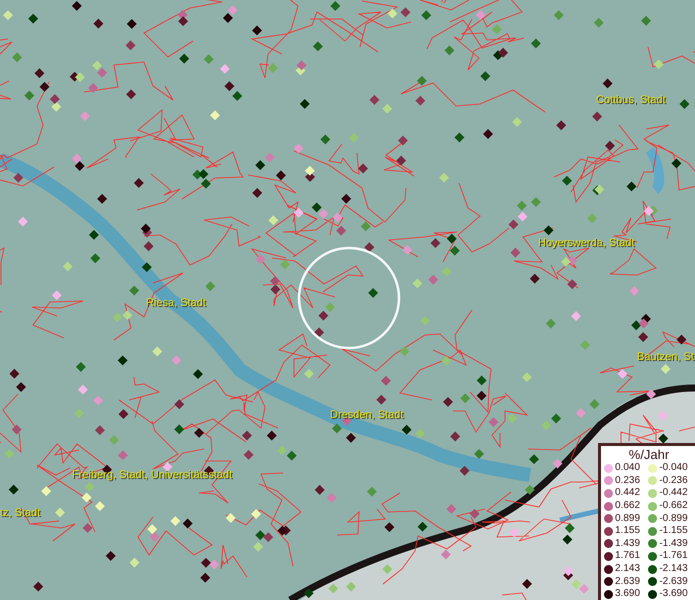 The width and height of the screenshot is (695, 600). I want to click on place-label: Dresden, Stadt, so click(367, 415).